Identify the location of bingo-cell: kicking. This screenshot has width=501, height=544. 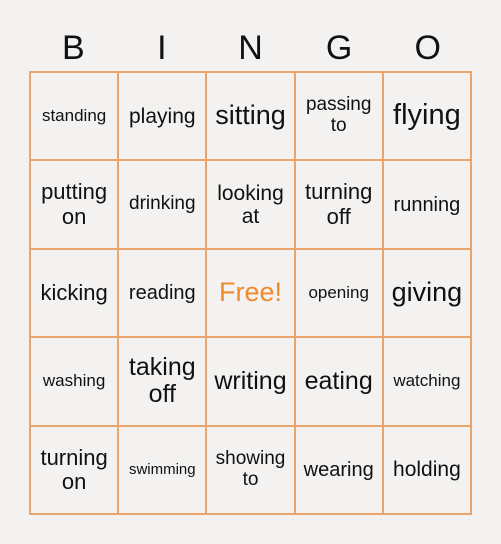
(74, 293).